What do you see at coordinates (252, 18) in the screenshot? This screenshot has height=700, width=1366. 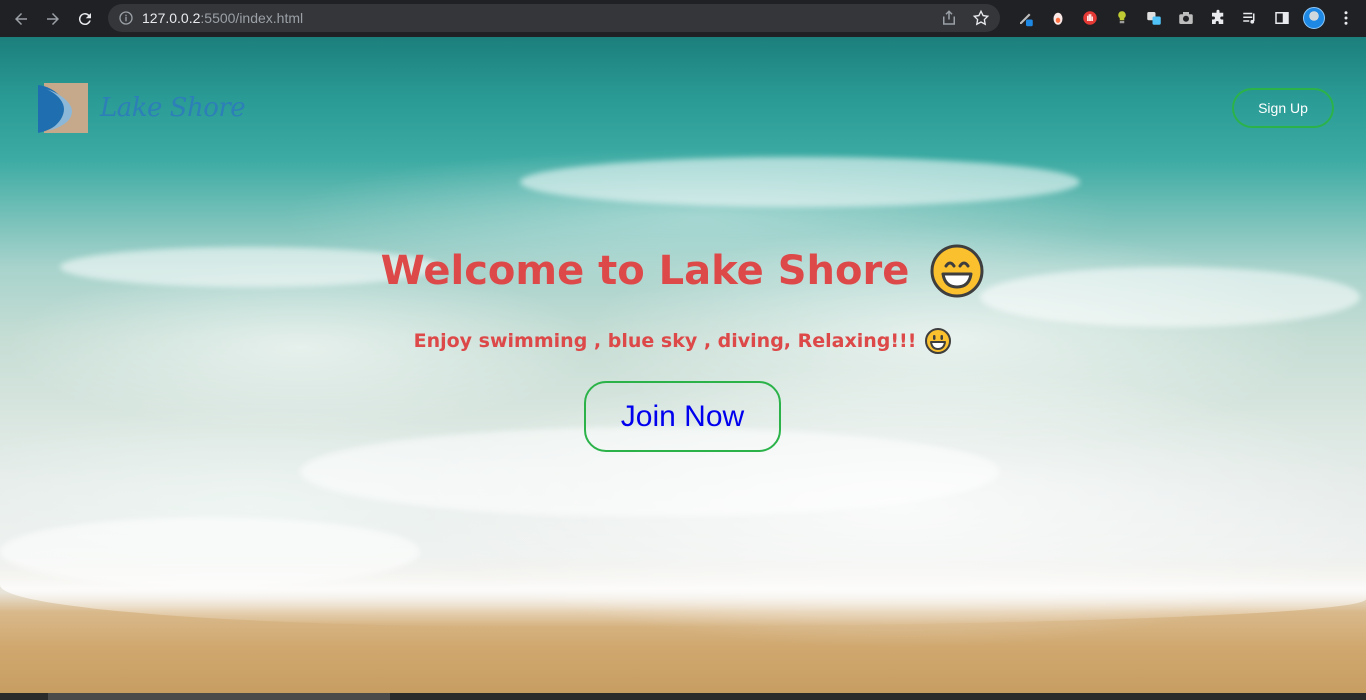 I see `url-path: :5500/index.html` at bounding box center [252, 18].